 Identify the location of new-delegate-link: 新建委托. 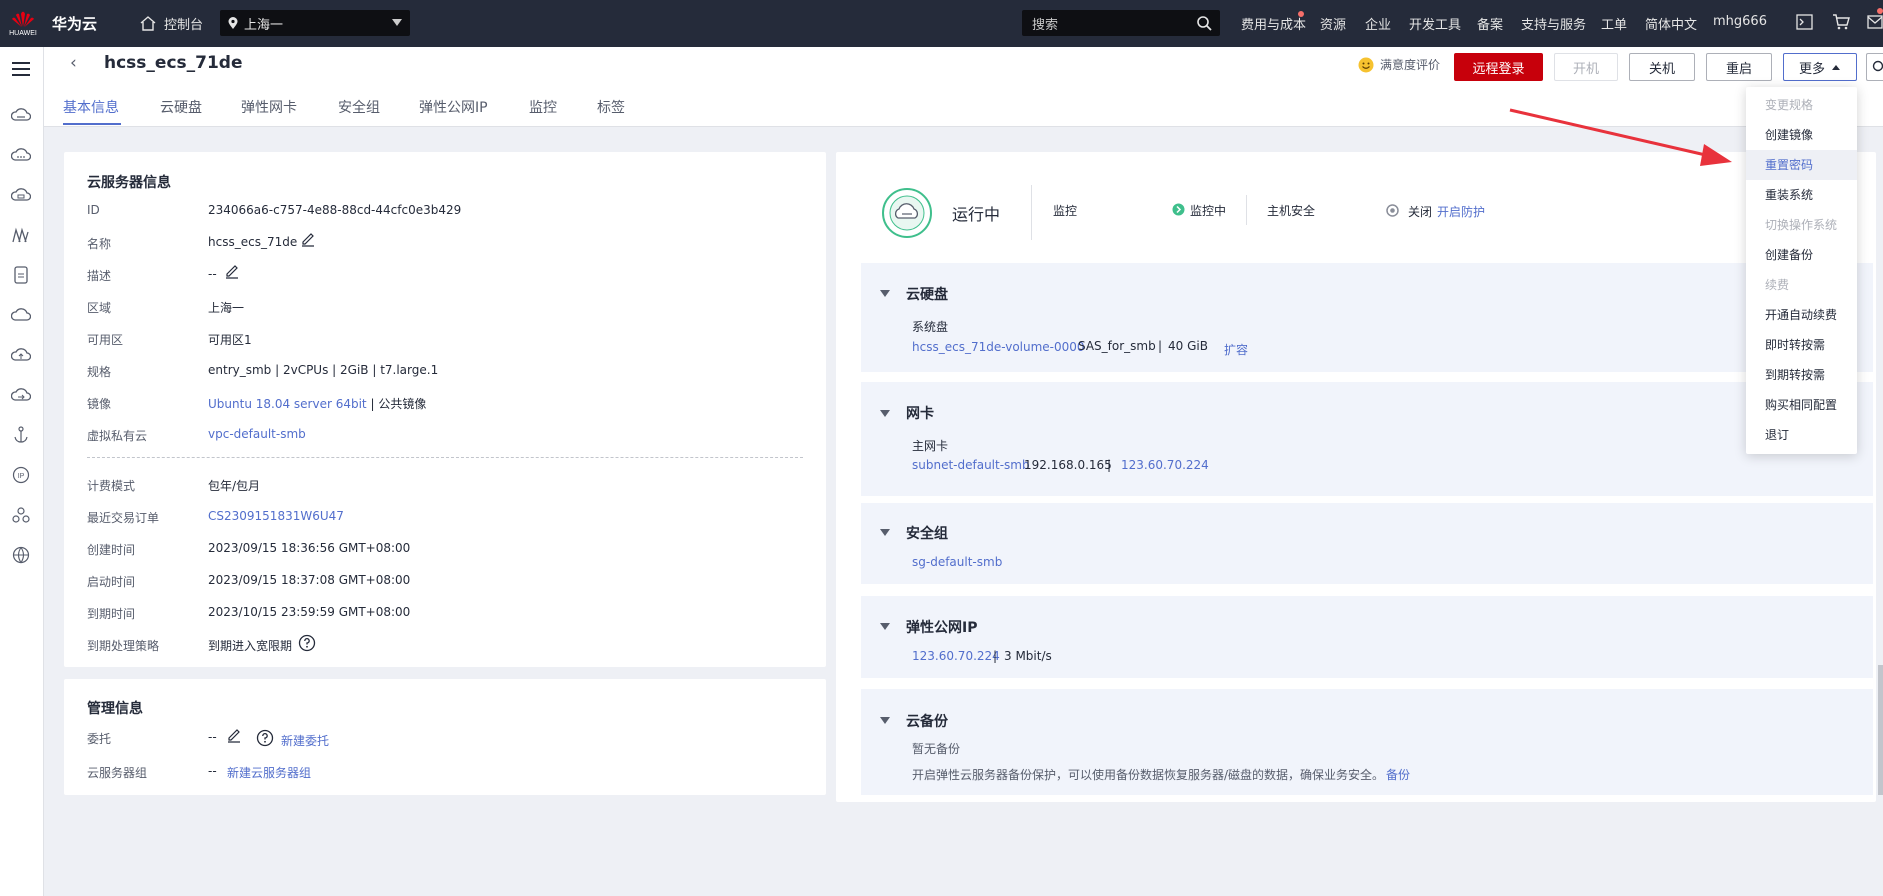
(305, 740).